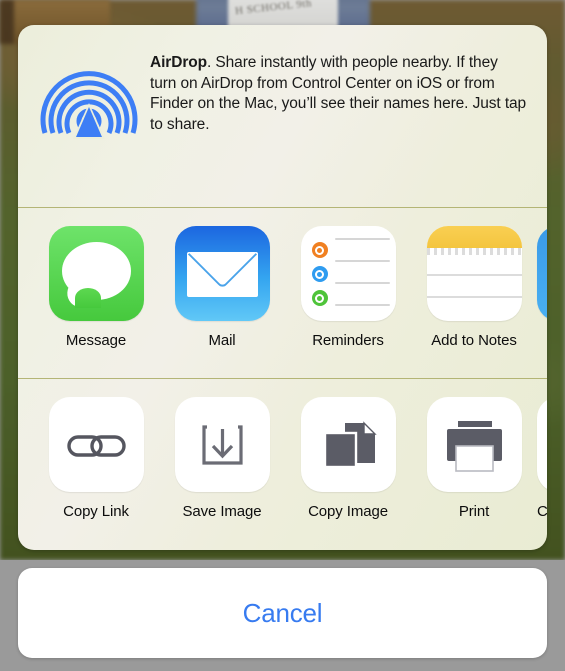 Image resolution: width=565 pixels, height=671 pixels. I want to click on action-label: Print, so click(474, 511).